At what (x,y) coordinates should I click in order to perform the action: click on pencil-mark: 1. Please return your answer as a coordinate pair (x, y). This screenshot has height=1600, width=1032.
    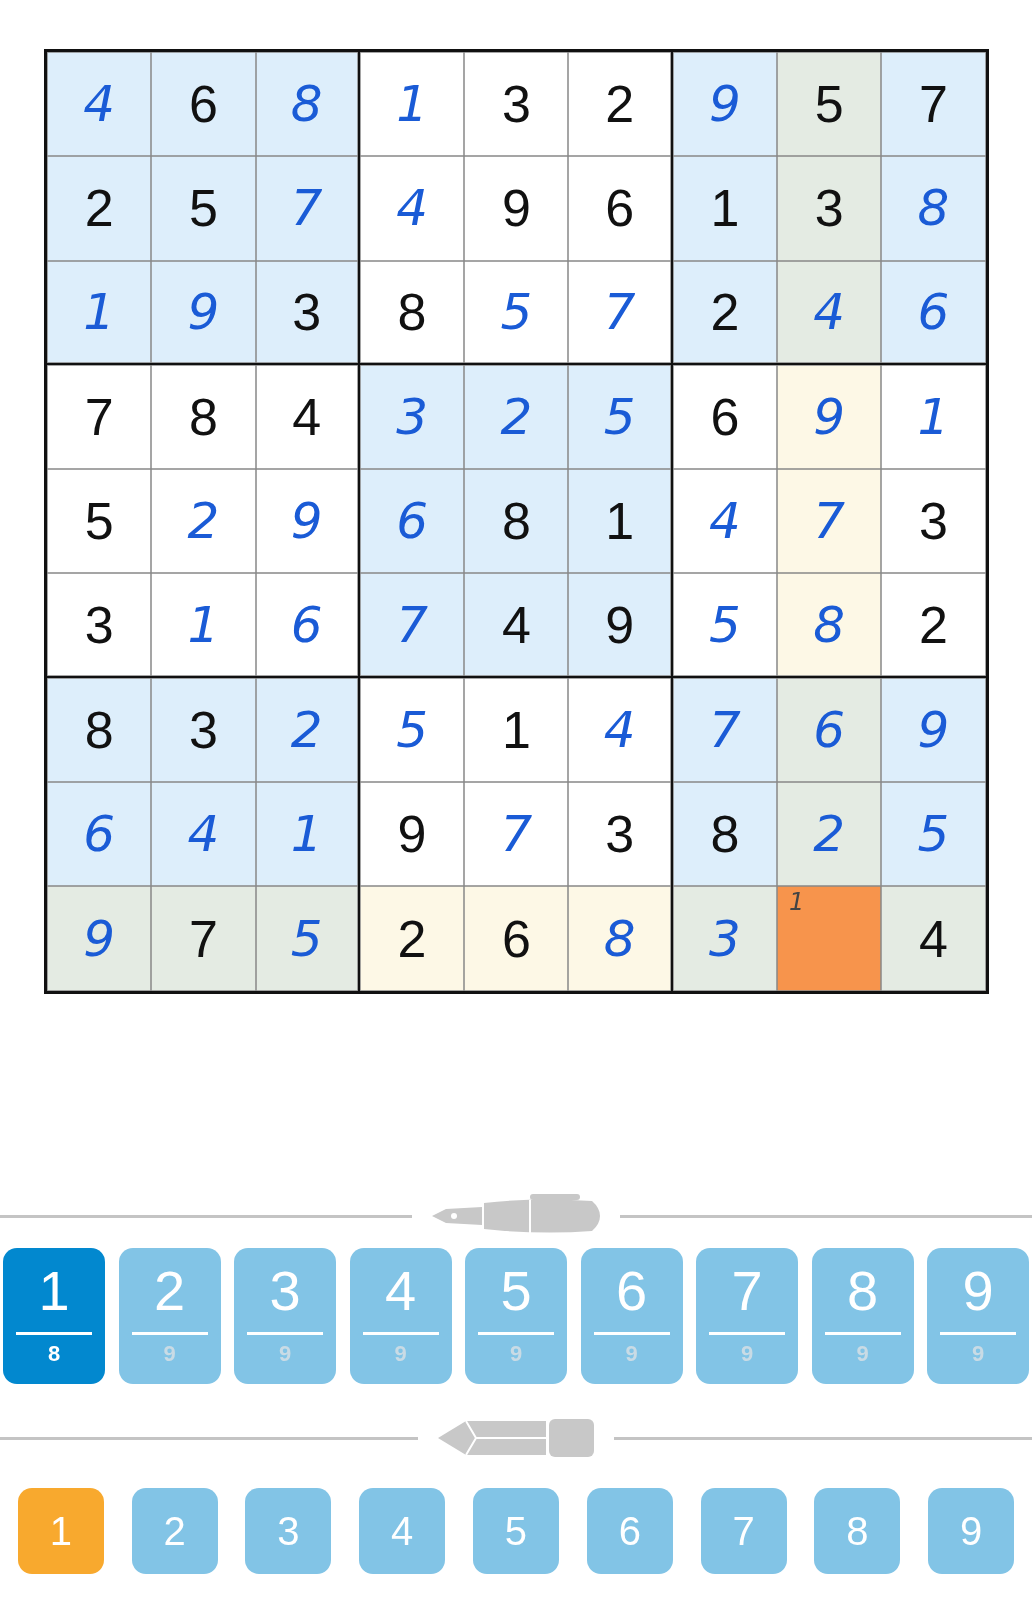
    Looking at the image, I should click on (797, 902).